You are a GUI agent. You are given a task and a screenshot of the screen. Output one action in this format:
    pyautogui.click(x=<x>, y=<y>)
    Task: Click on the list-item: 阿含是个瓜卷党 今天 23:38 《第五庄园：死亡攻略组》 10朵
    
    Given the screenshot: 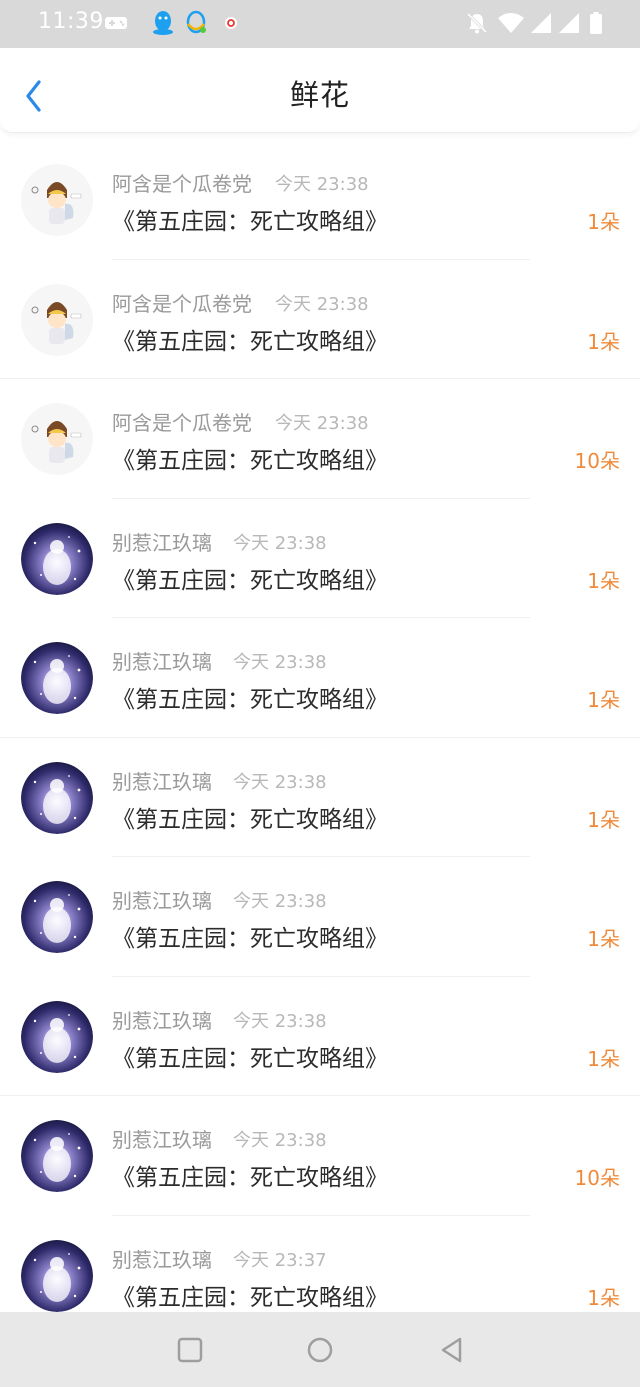 What is the action you would take?
    pyautogui.click(x=320, y=439)
    